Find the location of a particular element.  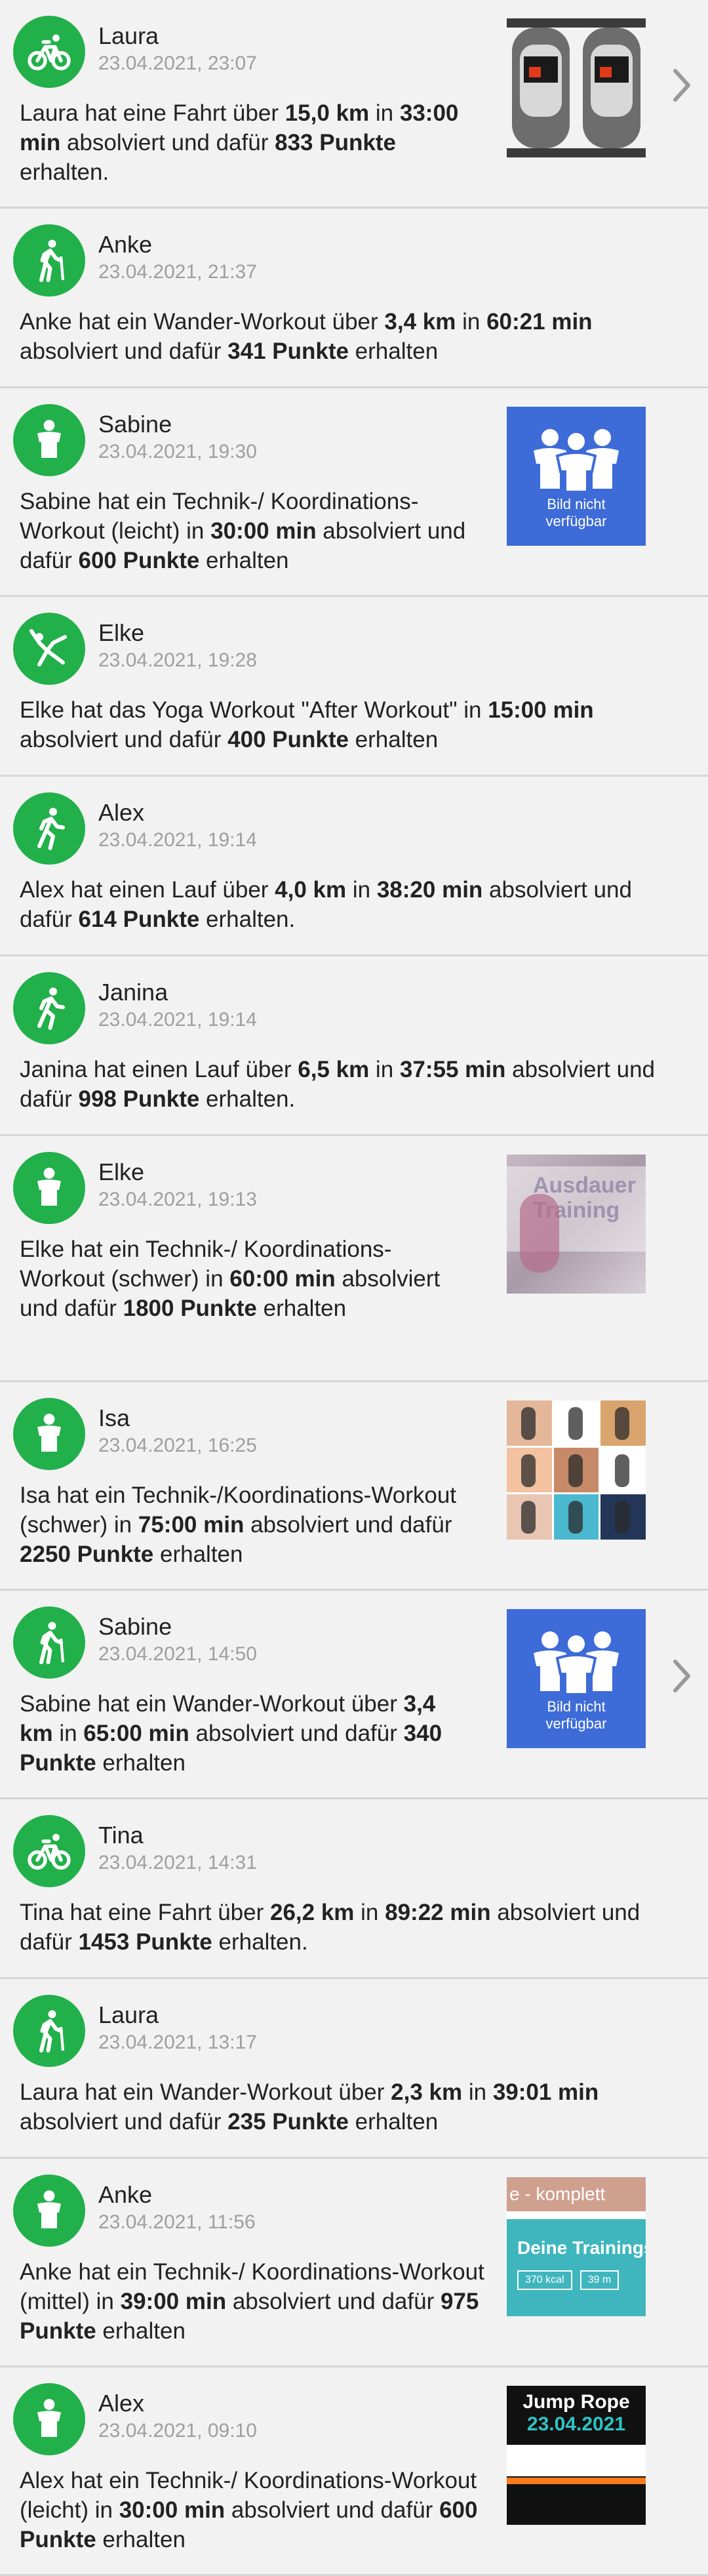

user-name: Sabine is located at coordinates (135, 1626).